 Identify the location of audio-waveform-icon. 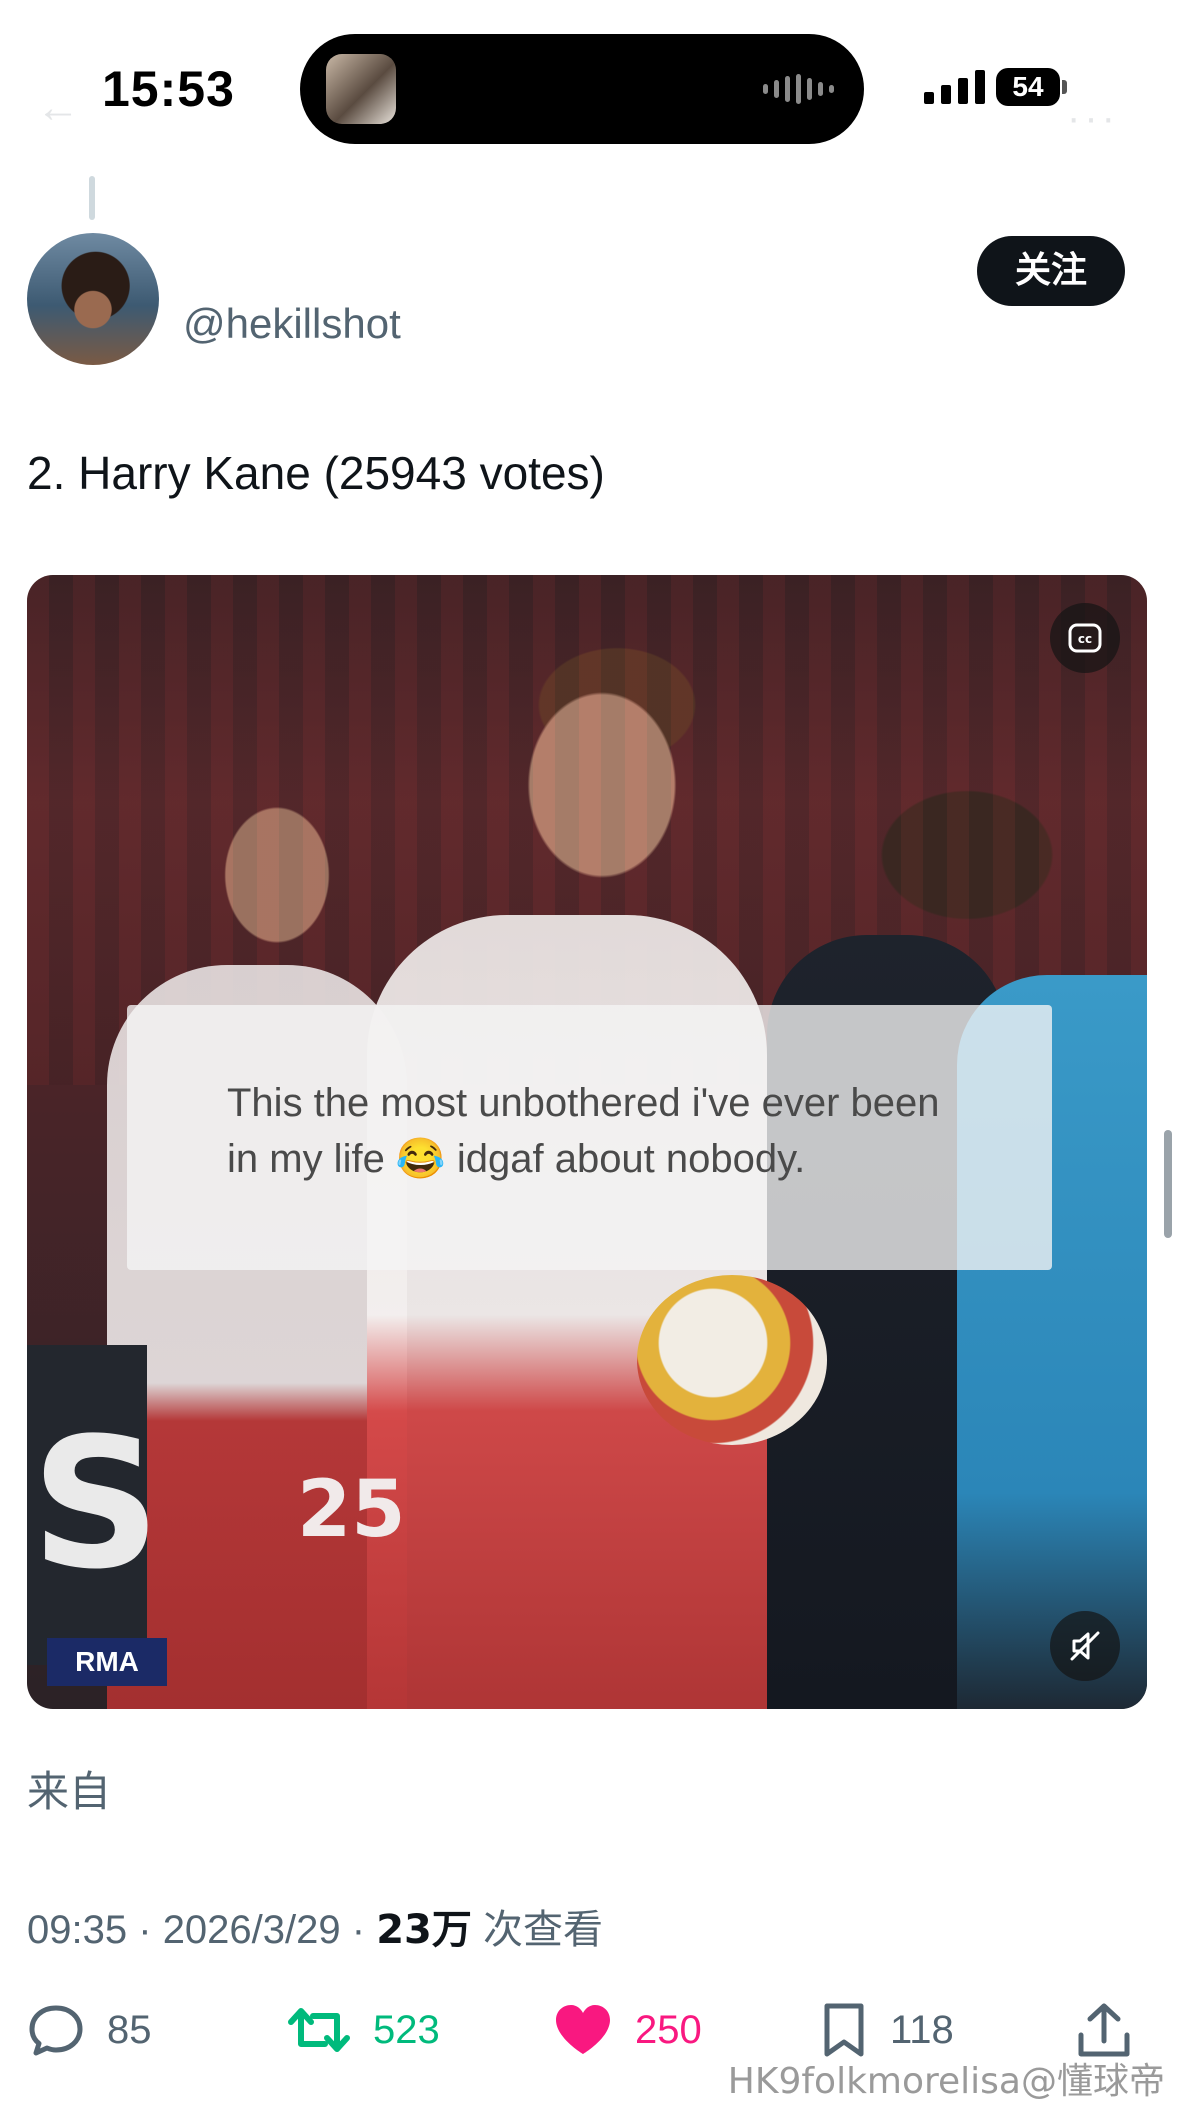
(798, 89).